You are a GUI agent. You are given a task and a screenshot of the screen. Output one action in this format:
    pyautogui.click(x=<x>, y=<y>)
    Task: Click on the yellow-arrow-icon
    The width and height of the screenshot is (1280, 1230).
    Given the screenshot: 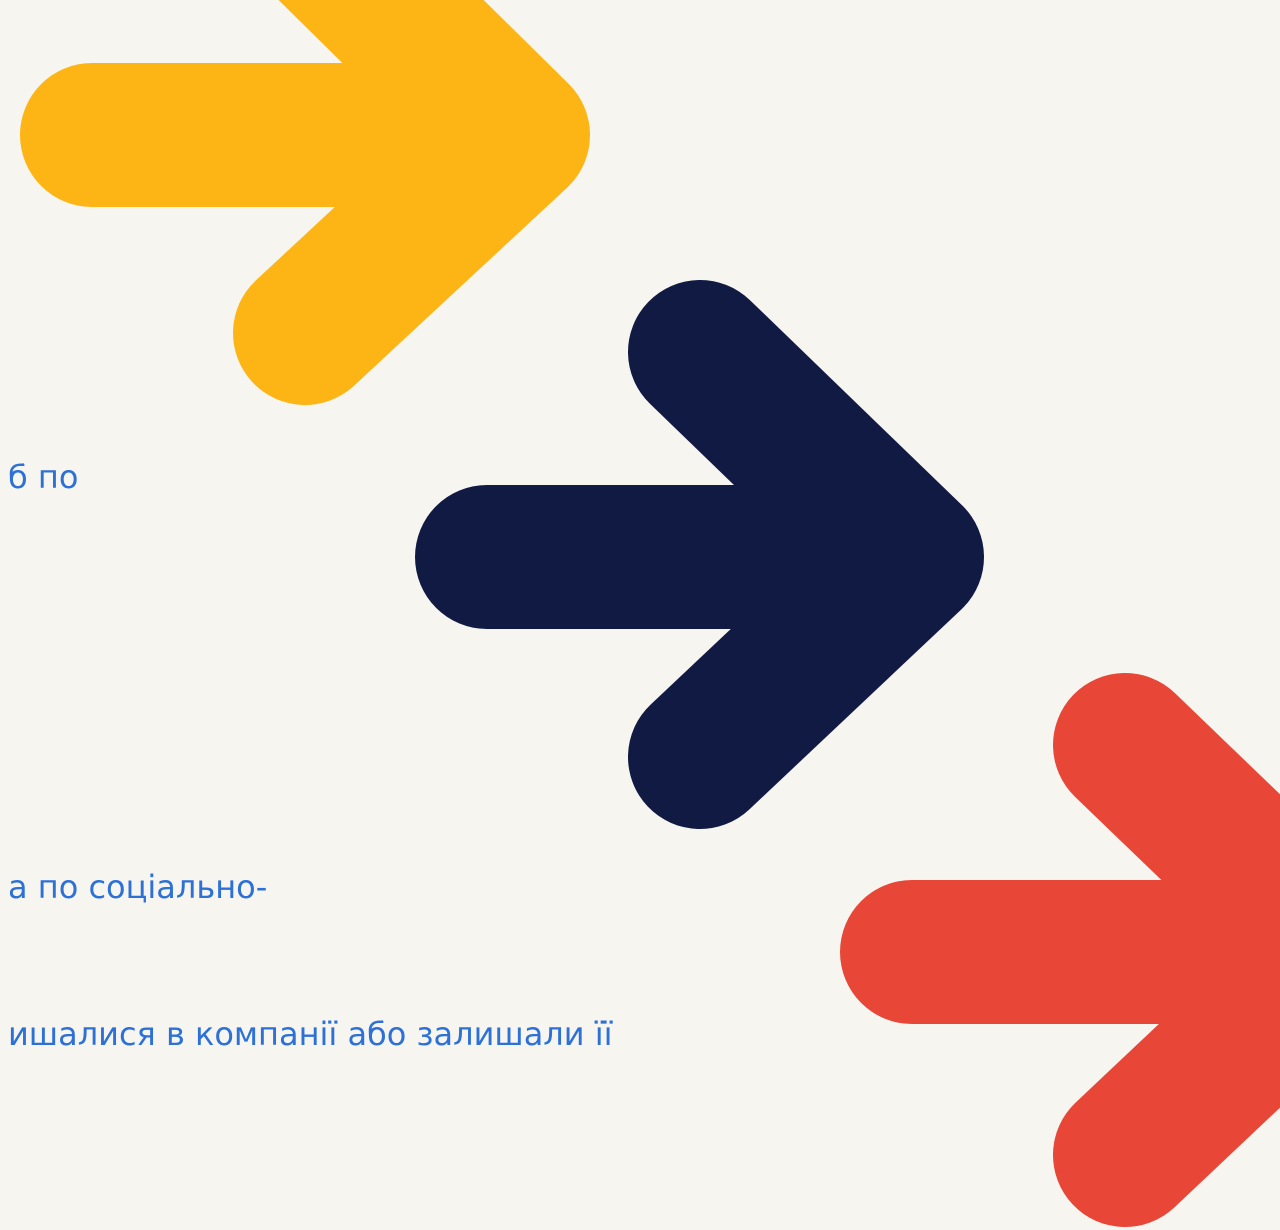 What is the action you would take?
    pyautogui.click(x=305, y=202)
    